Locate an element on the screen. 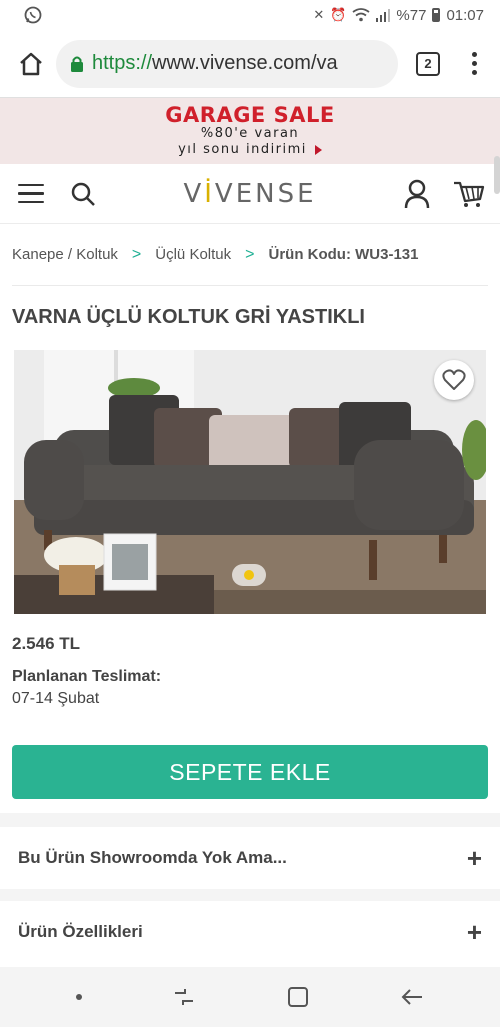 This screenshot has height=1027, width=500. favorite-button is located at coordinates (454, 380).